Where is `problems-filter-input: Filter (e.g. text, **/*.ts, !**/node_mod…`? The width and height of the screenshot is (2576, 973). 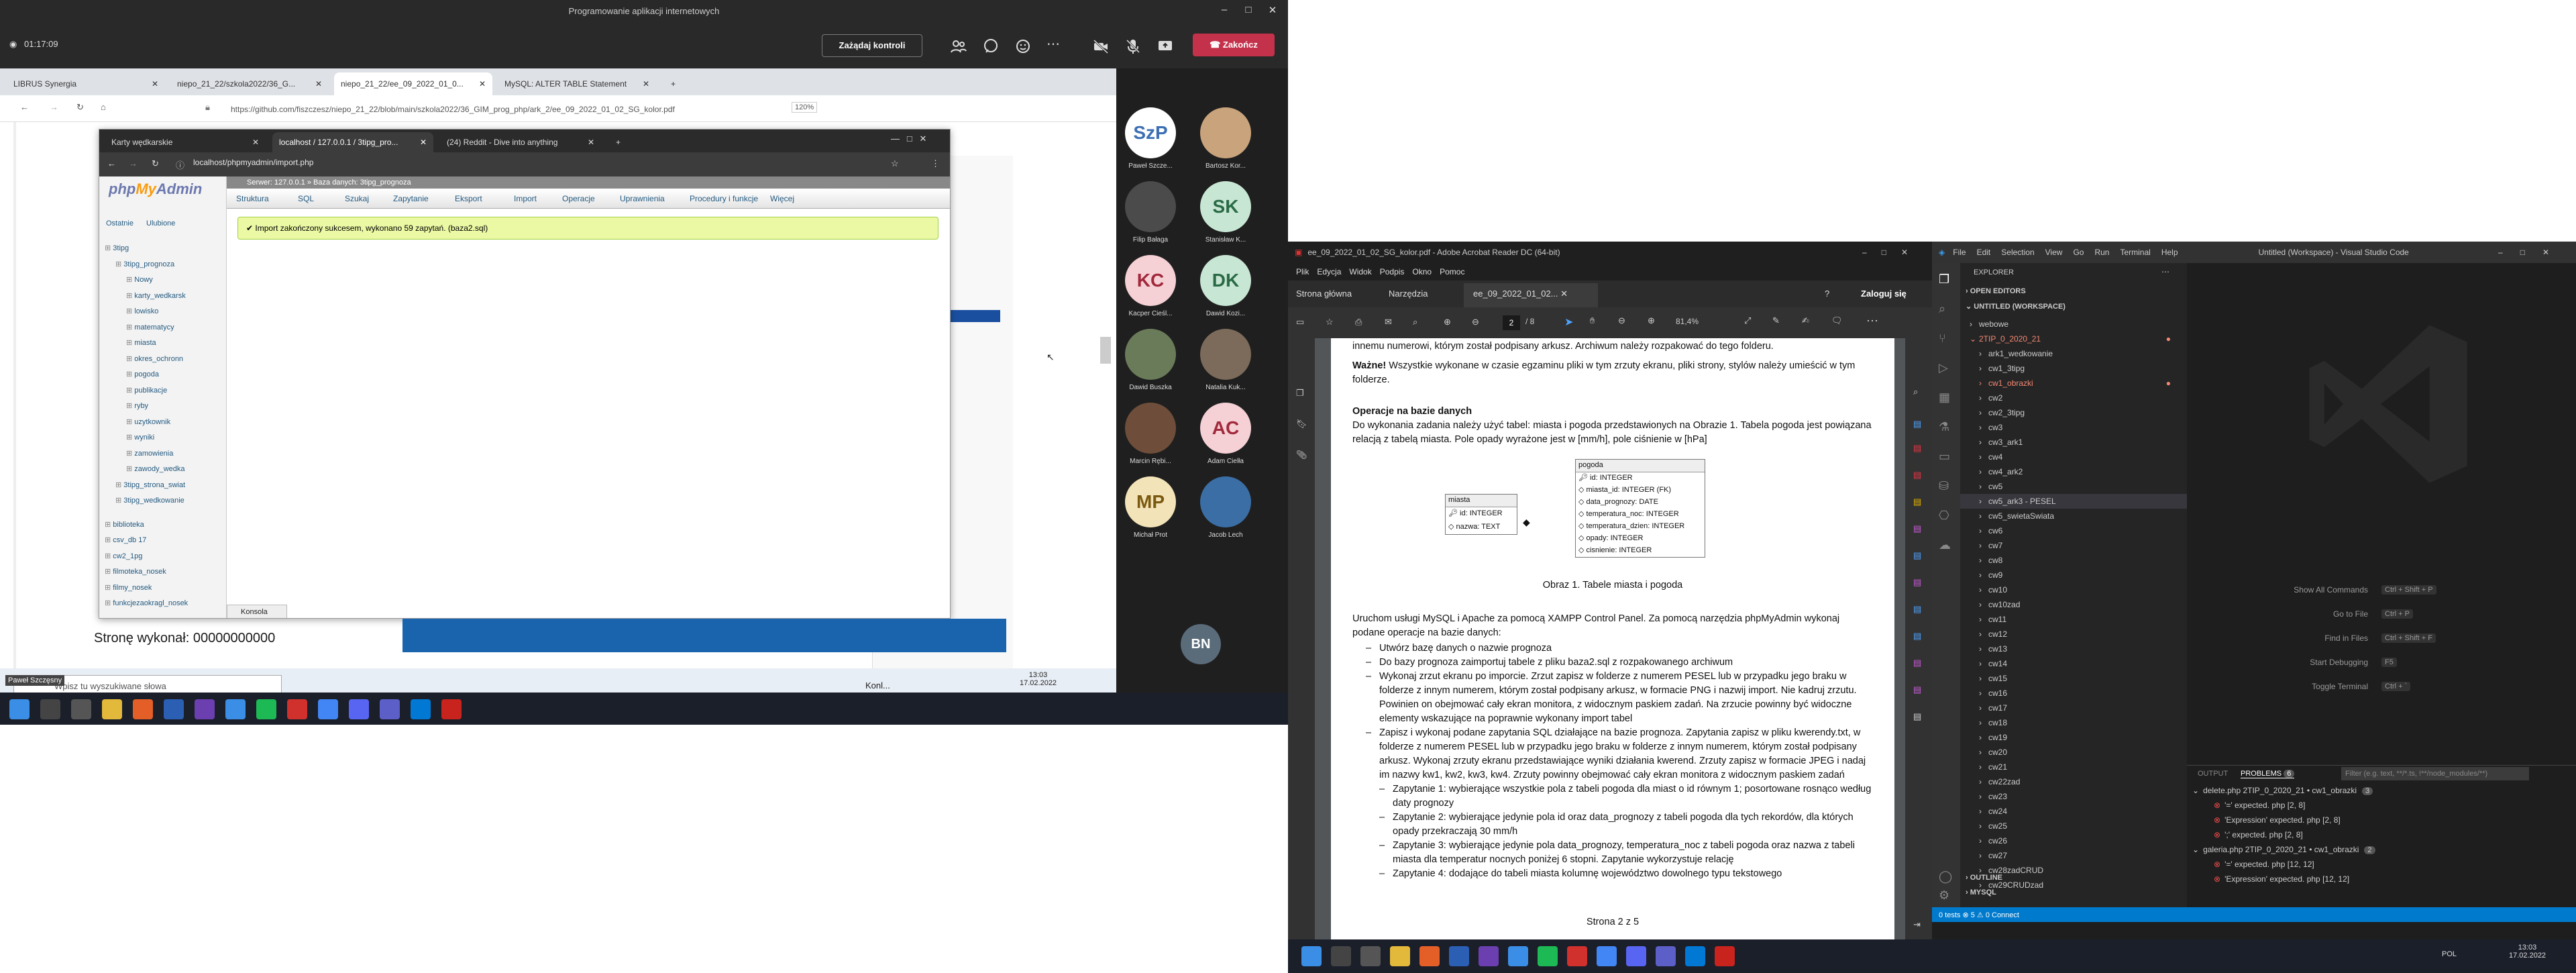 problems-filter-input: Filter (e.g. text, **/*.ts, !**/node_mod… is located at coordinates (2435, 773).